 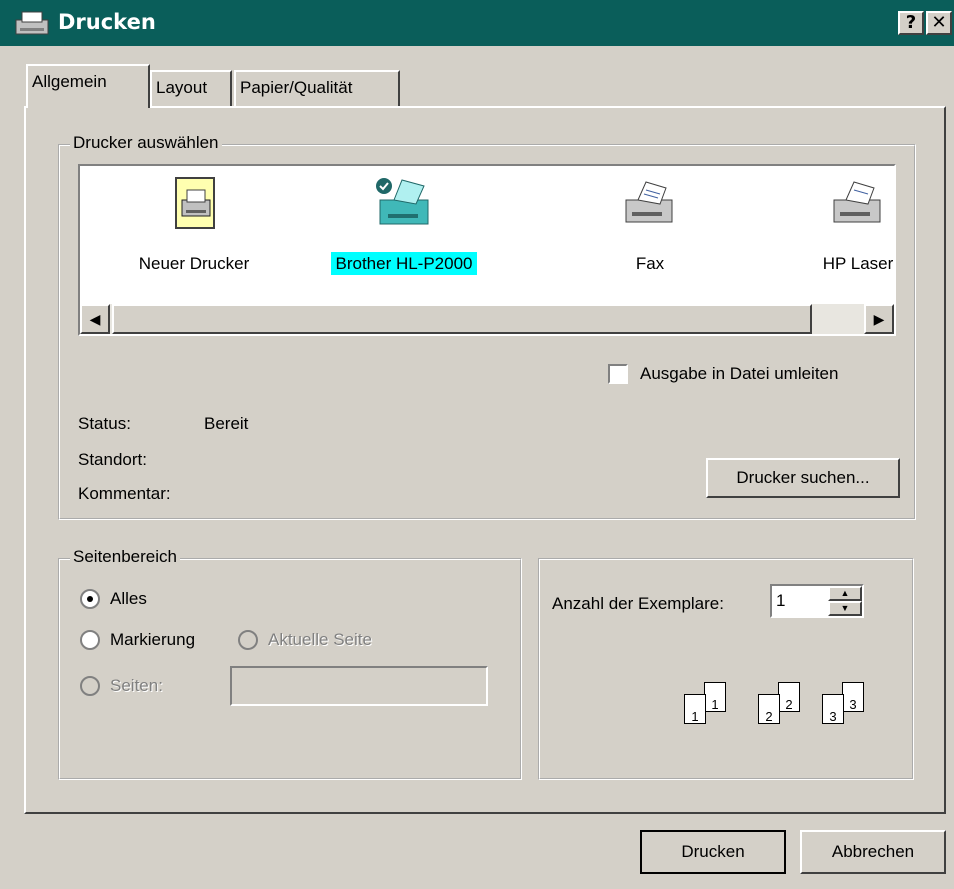 What do you see at coordinates (320, 639) in the screenshot?
I see `current-page-label: Aktuelle Seite` at bounding box center [320, 639].